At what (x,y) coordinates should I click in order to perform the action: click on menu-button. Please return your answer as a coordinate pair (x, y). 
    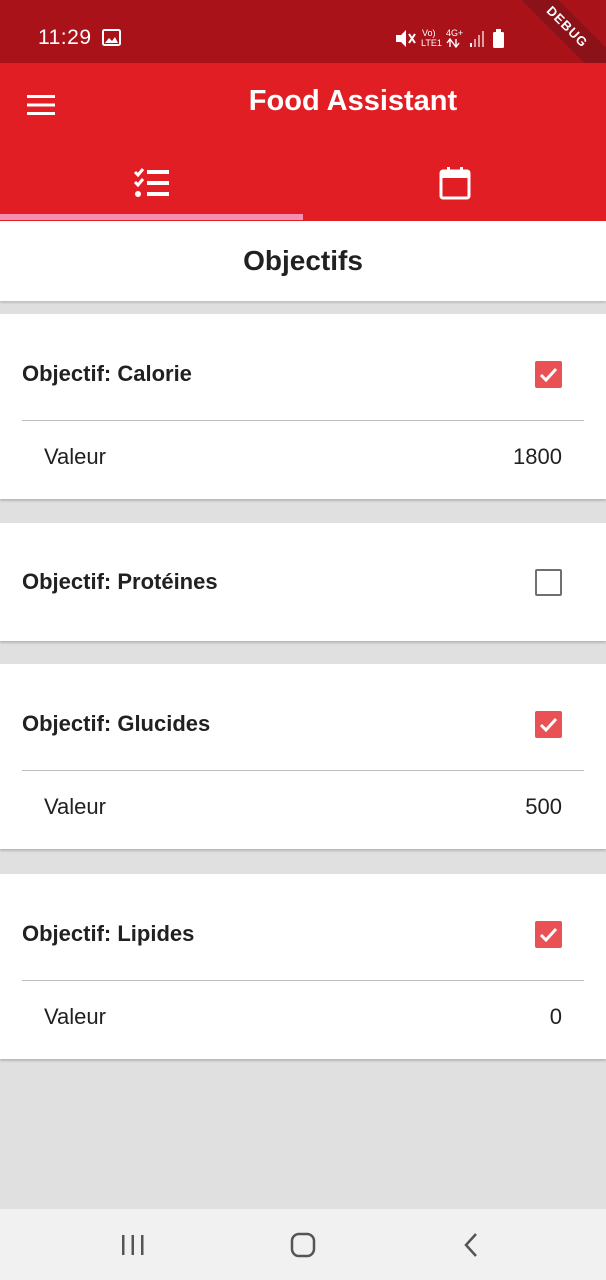
    Looking at the image, I should click on (41, 105).